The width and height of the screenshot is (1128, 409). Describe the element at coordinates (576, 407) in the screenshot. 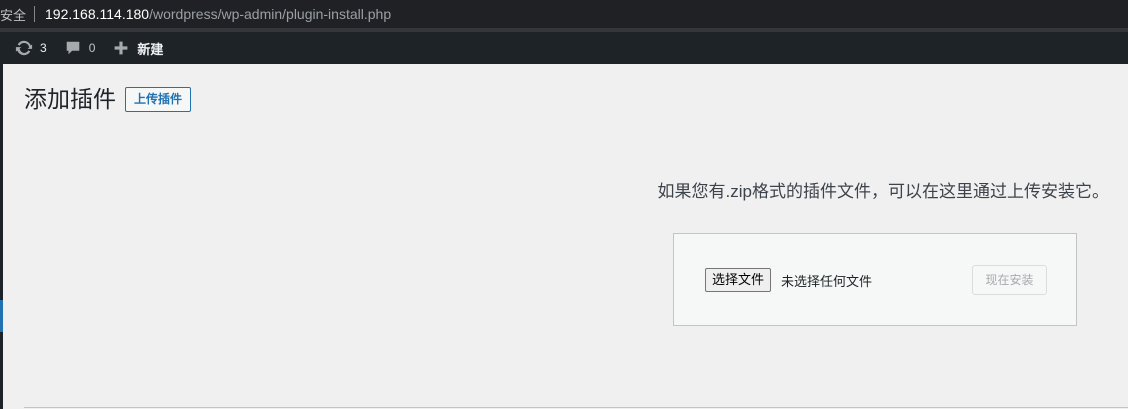

I see `bottom-divider` at that location.